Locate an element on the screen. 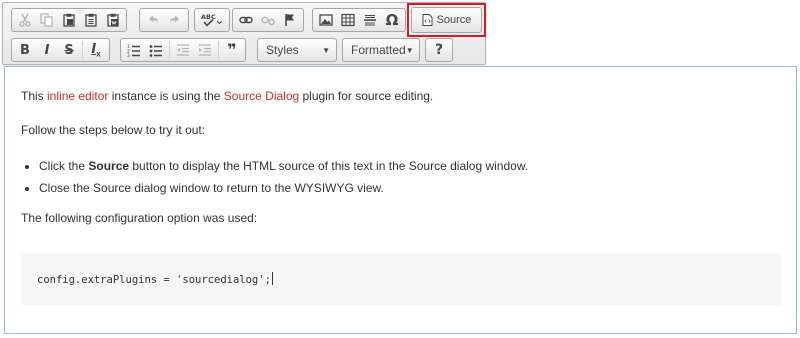 This screenshot has width=800, height=338. intro-text: instance is using the is located at coordinates (166, 96).